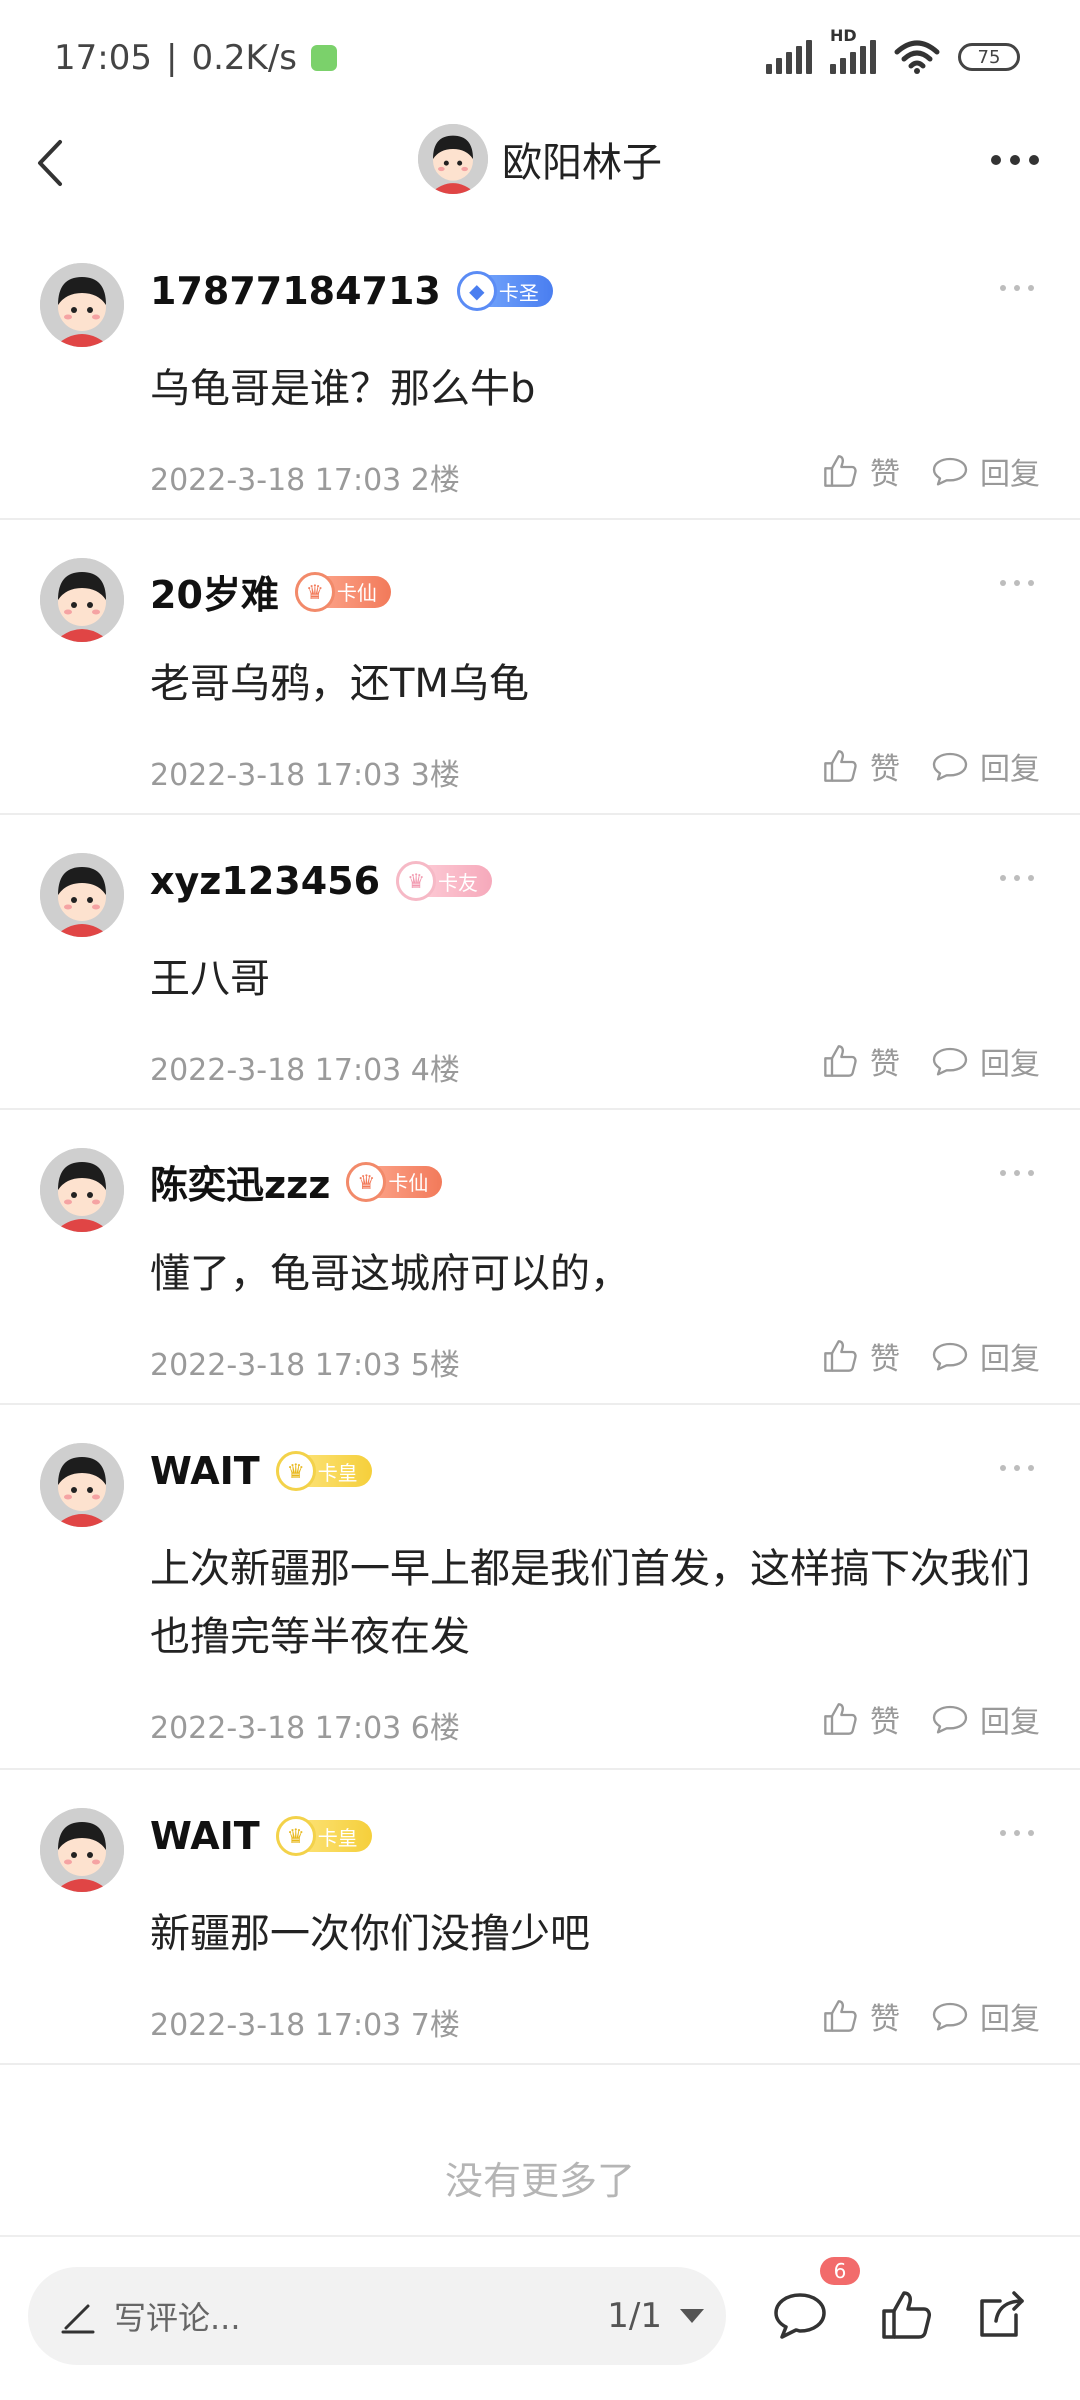  Describe the element at coordinates (917, 57) in the screenshot. I see `wifi-icon` at that location.